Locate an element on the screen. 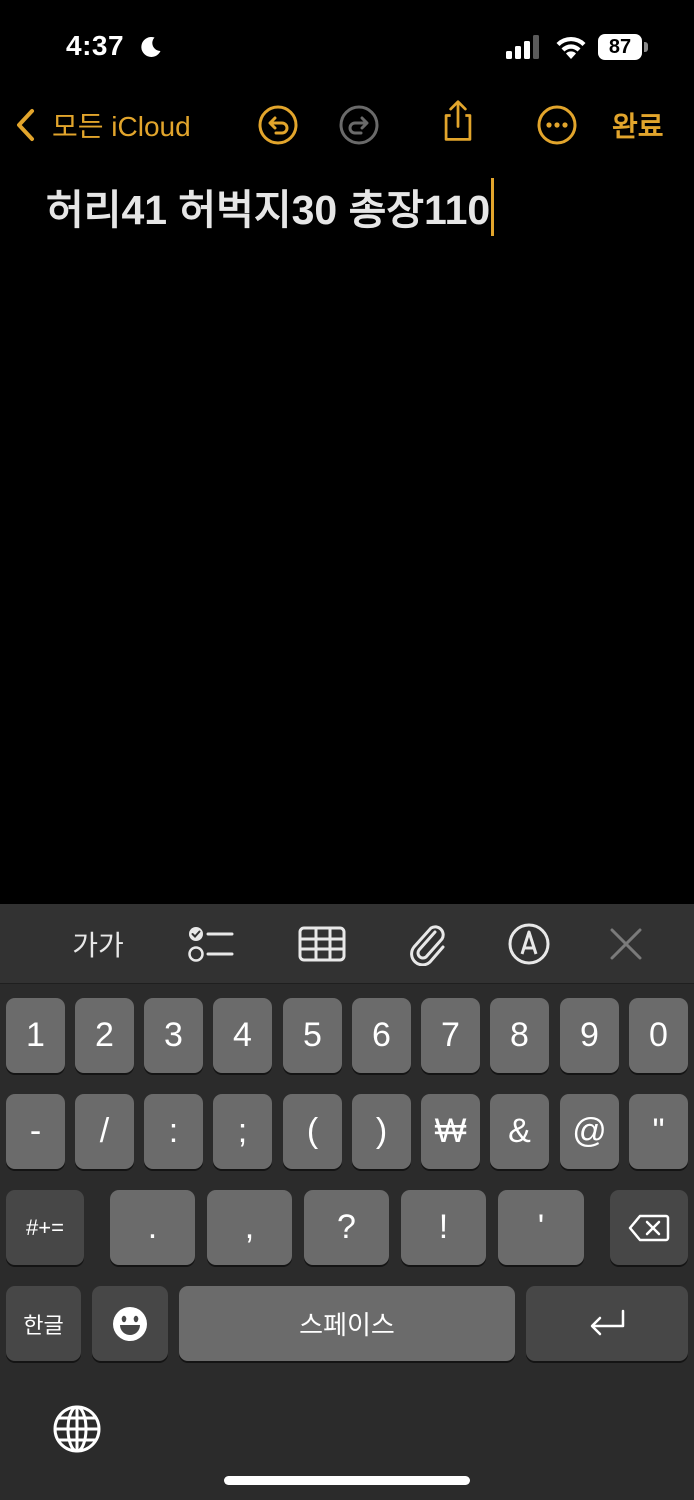 This screenshot has height=1500, width=694. key-hyphen: - is located at coordinates (35, 1131).